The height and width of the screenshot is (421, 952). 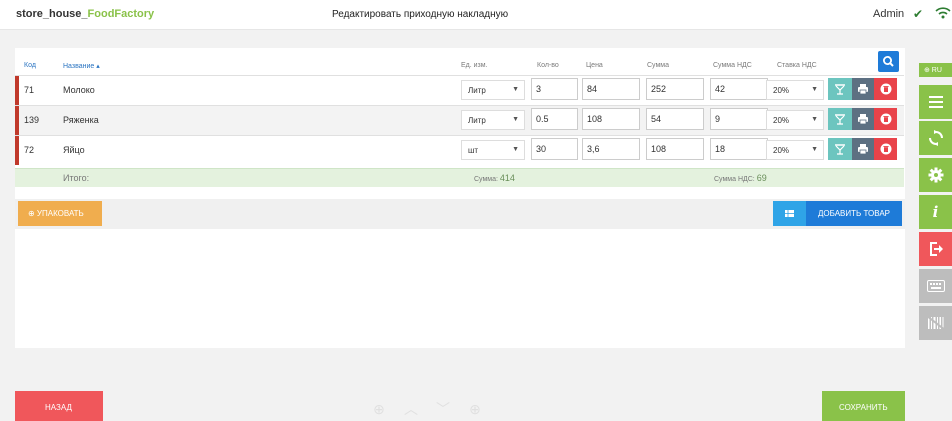 What do you see at coordinates (443, 409) in the screenshot?
I see `chevron-down-icon: ﹀` at bounding box center [443, 409].